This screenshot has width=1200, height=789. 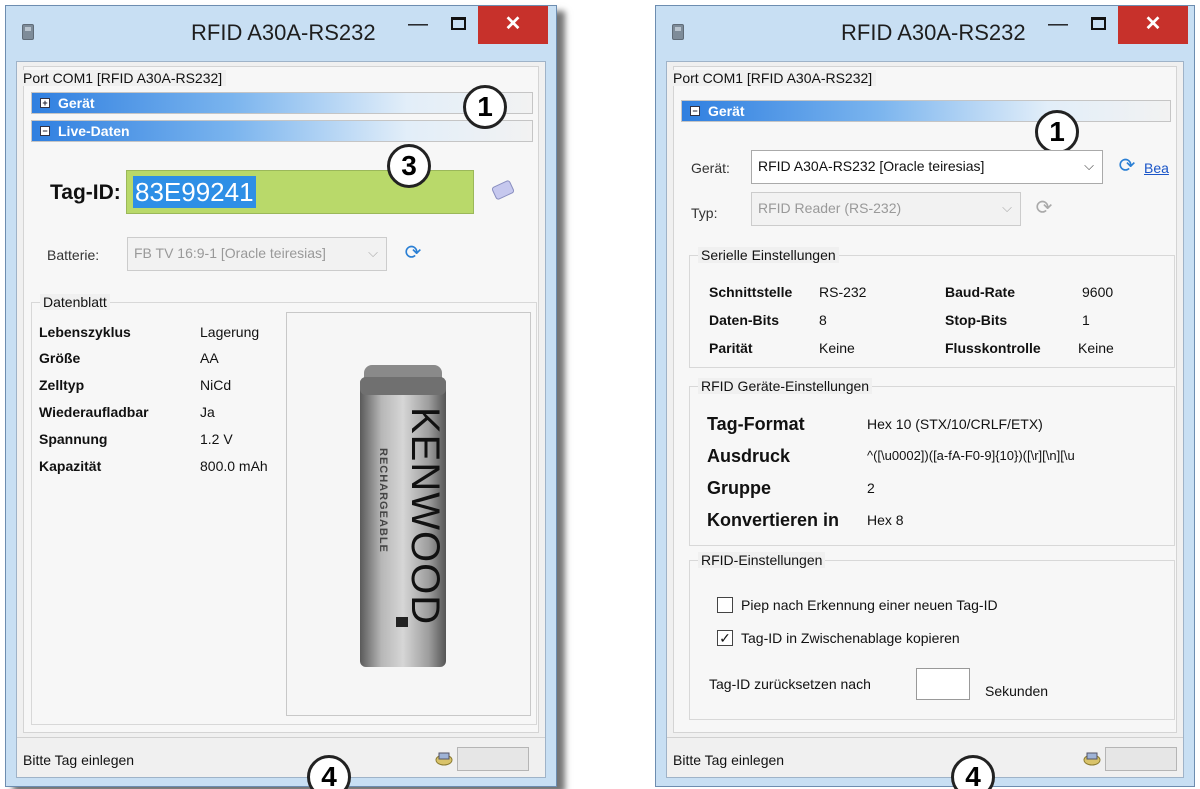 I want to click on datenblatt-key: Wiederaufladbar, so click(x=94, y=412).